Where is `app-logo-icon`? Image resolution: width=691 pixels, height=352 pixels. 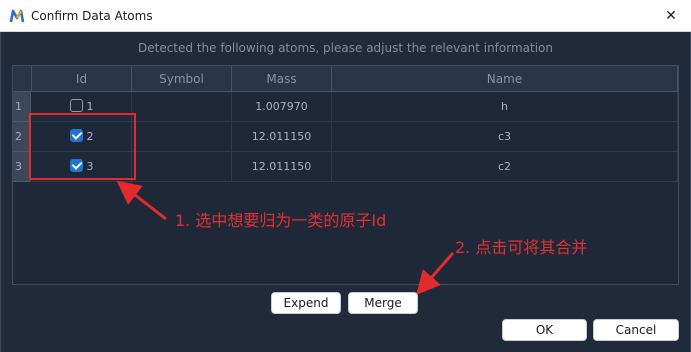
app-logo-icon is located at coordinates (17, 16).